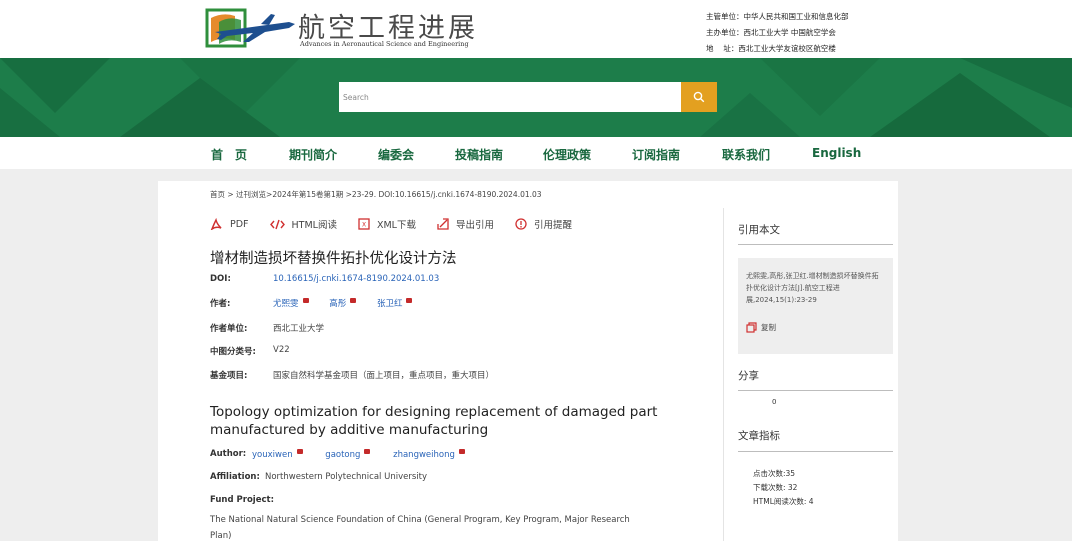  What do you see at coordinates (229, 329) in the screenshot?
I see `affiliation-label: 作者单位:` at bounding box center [229, 329].